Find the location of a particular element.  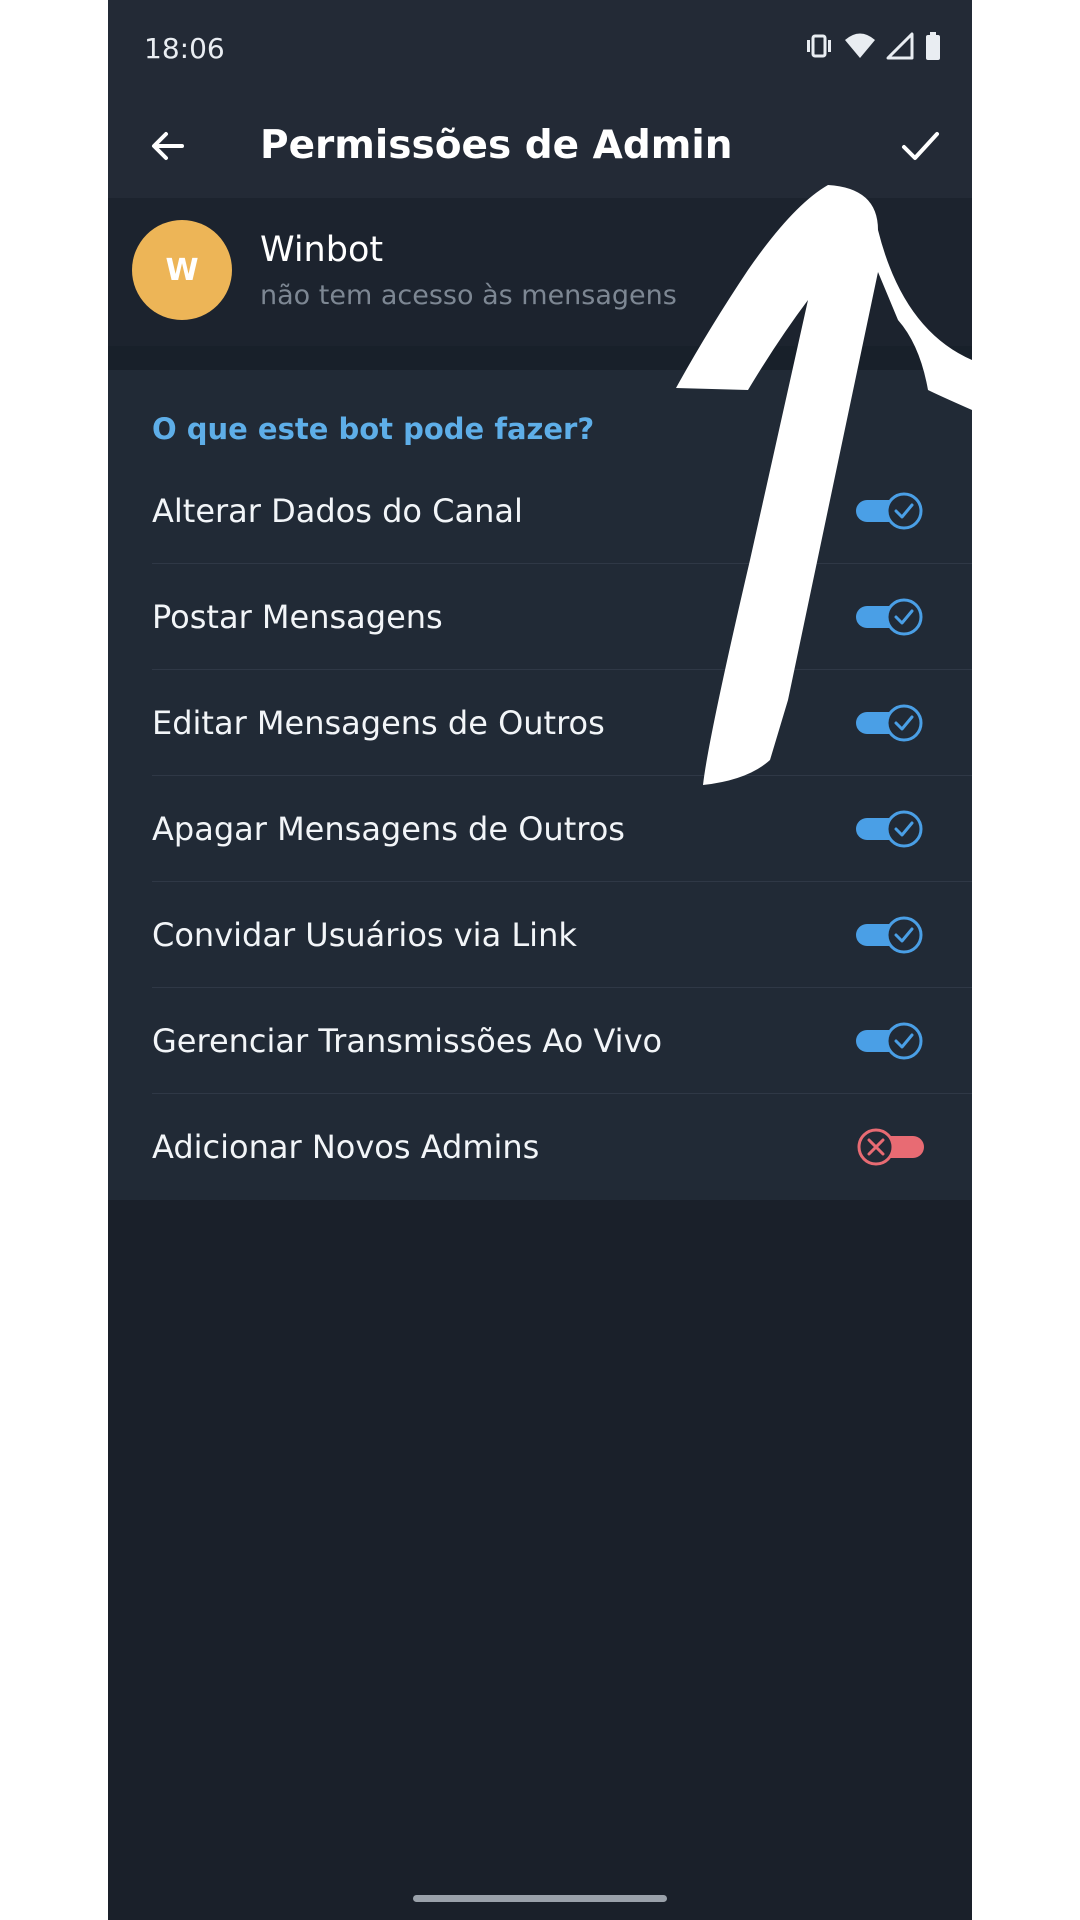

permission-label: Convidar Usuários via Link is located at coordinates (364, 935).